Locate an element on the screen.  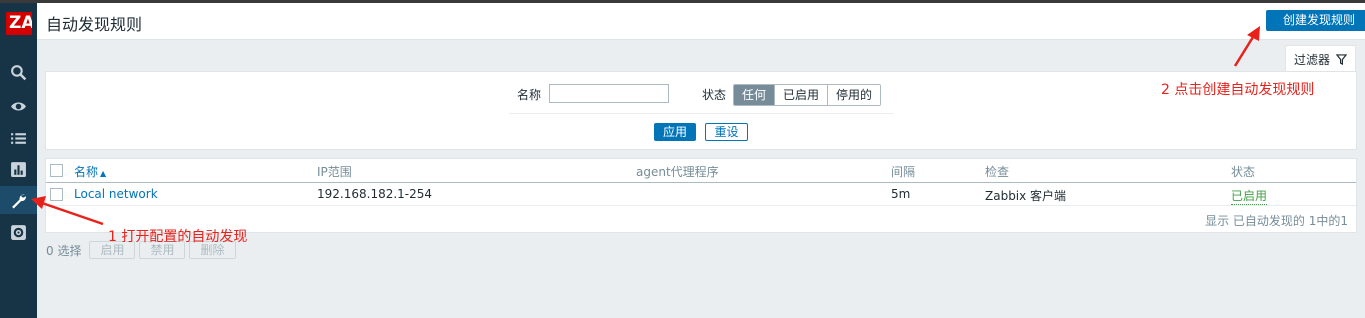
annotation-step-2: 2 点击创建自动发现规则 is located at coordinates (1238, 90).